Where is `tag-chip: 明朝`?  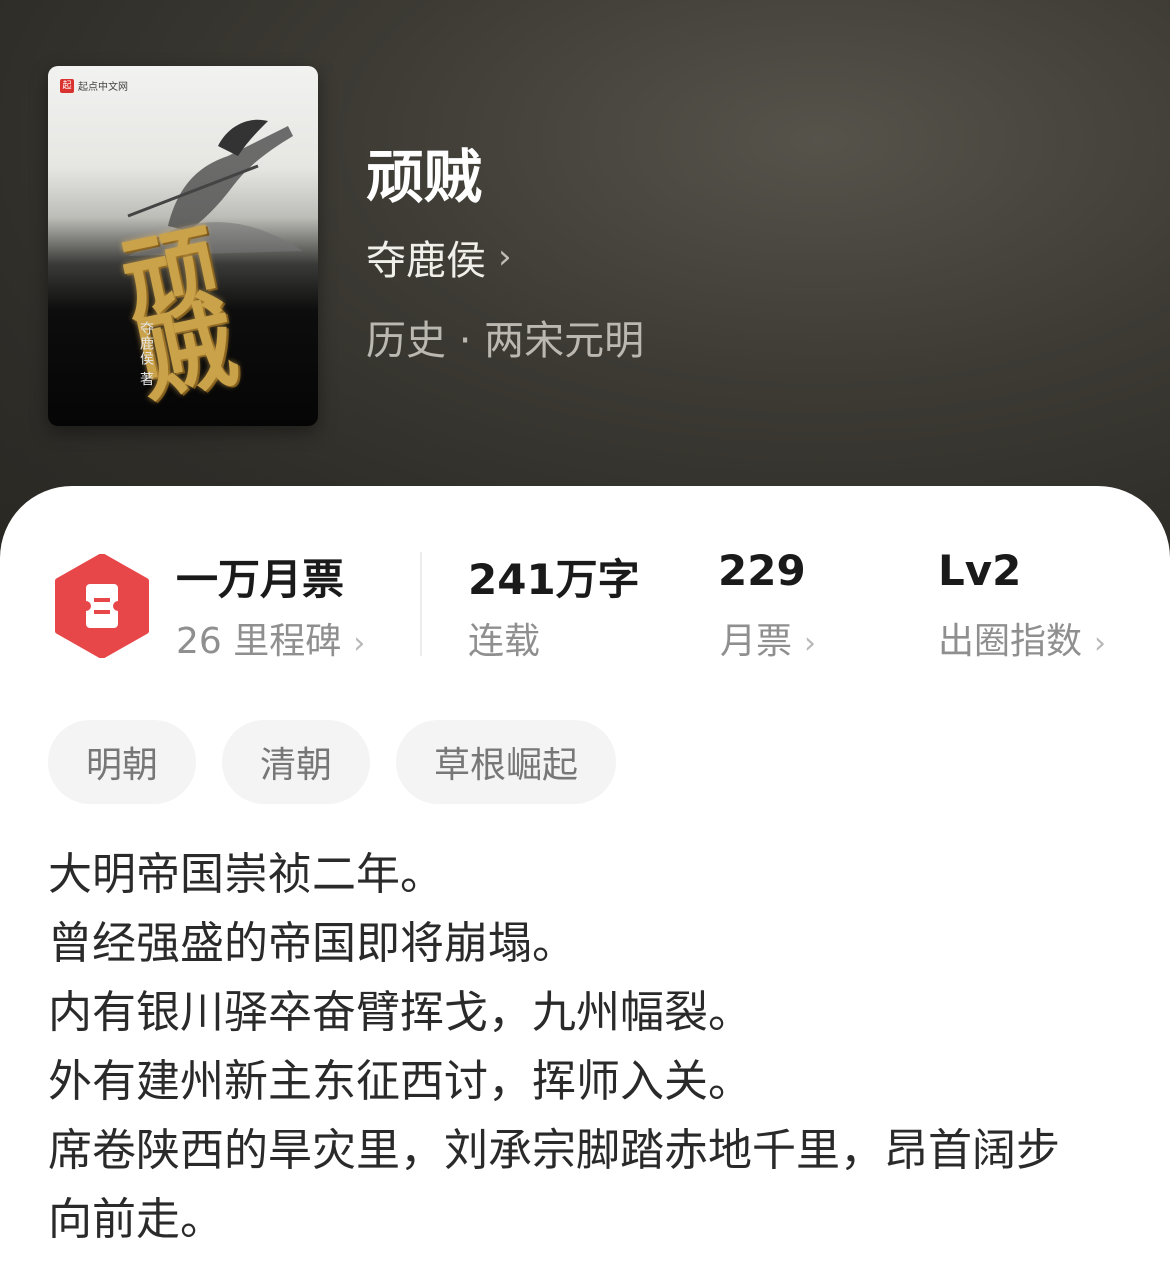
tag-chip: 明朝 is located at coordinates (122, 762).